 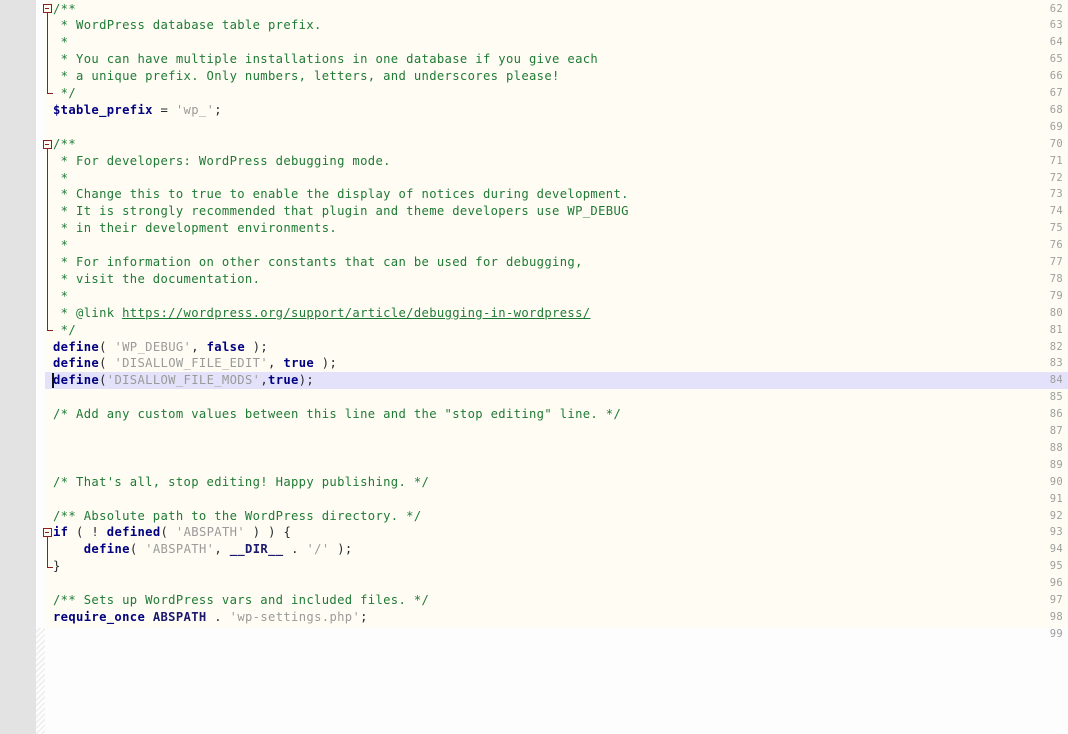 I want to click on line-number: 97, so click(x=1056, y=600).